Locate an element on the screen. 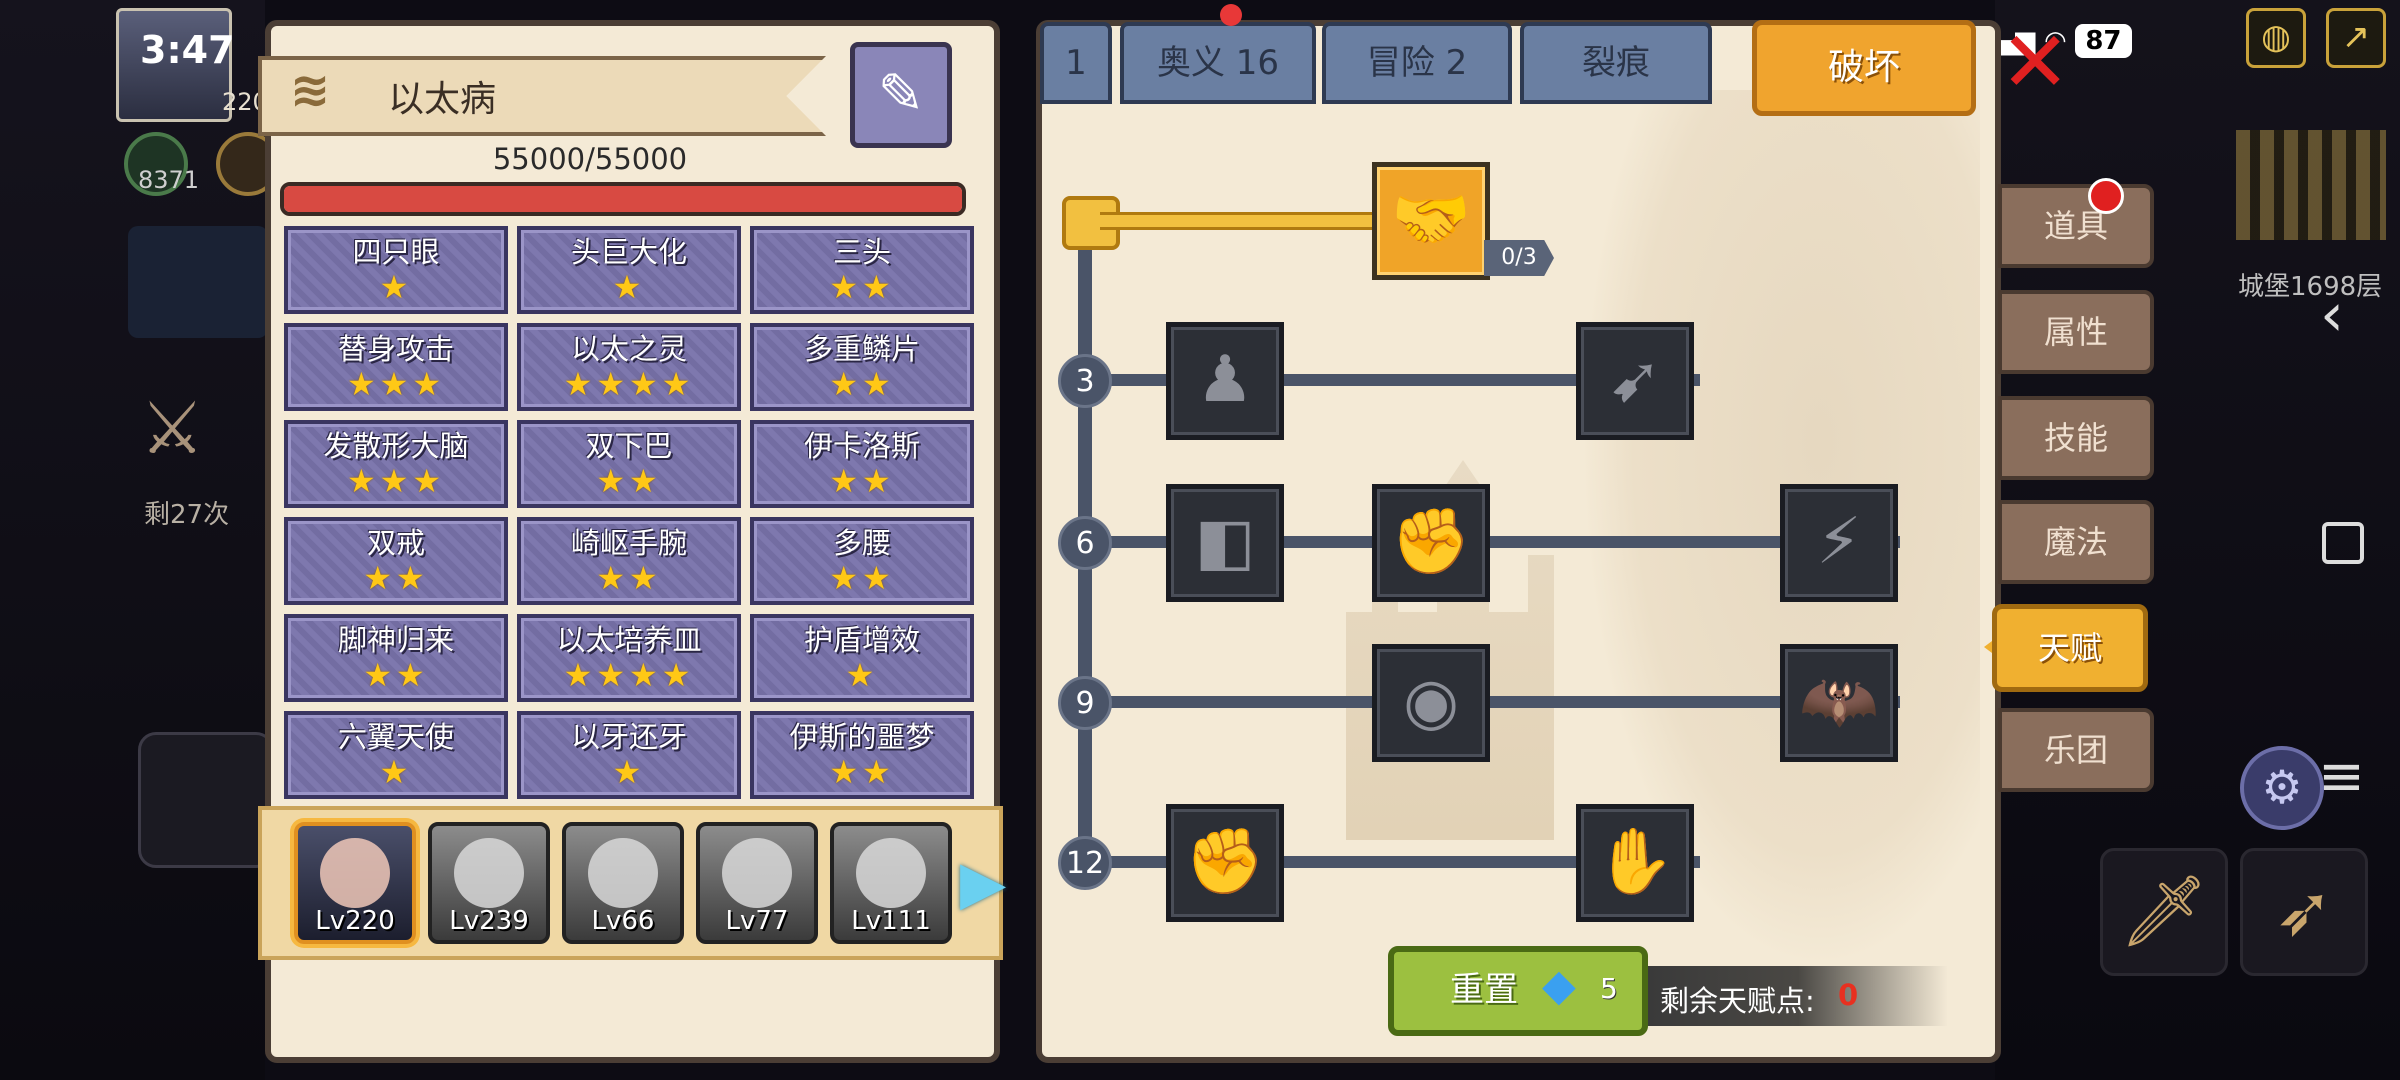  tab-adventure: 冒险 2 is located at coordinates (1417, 63).